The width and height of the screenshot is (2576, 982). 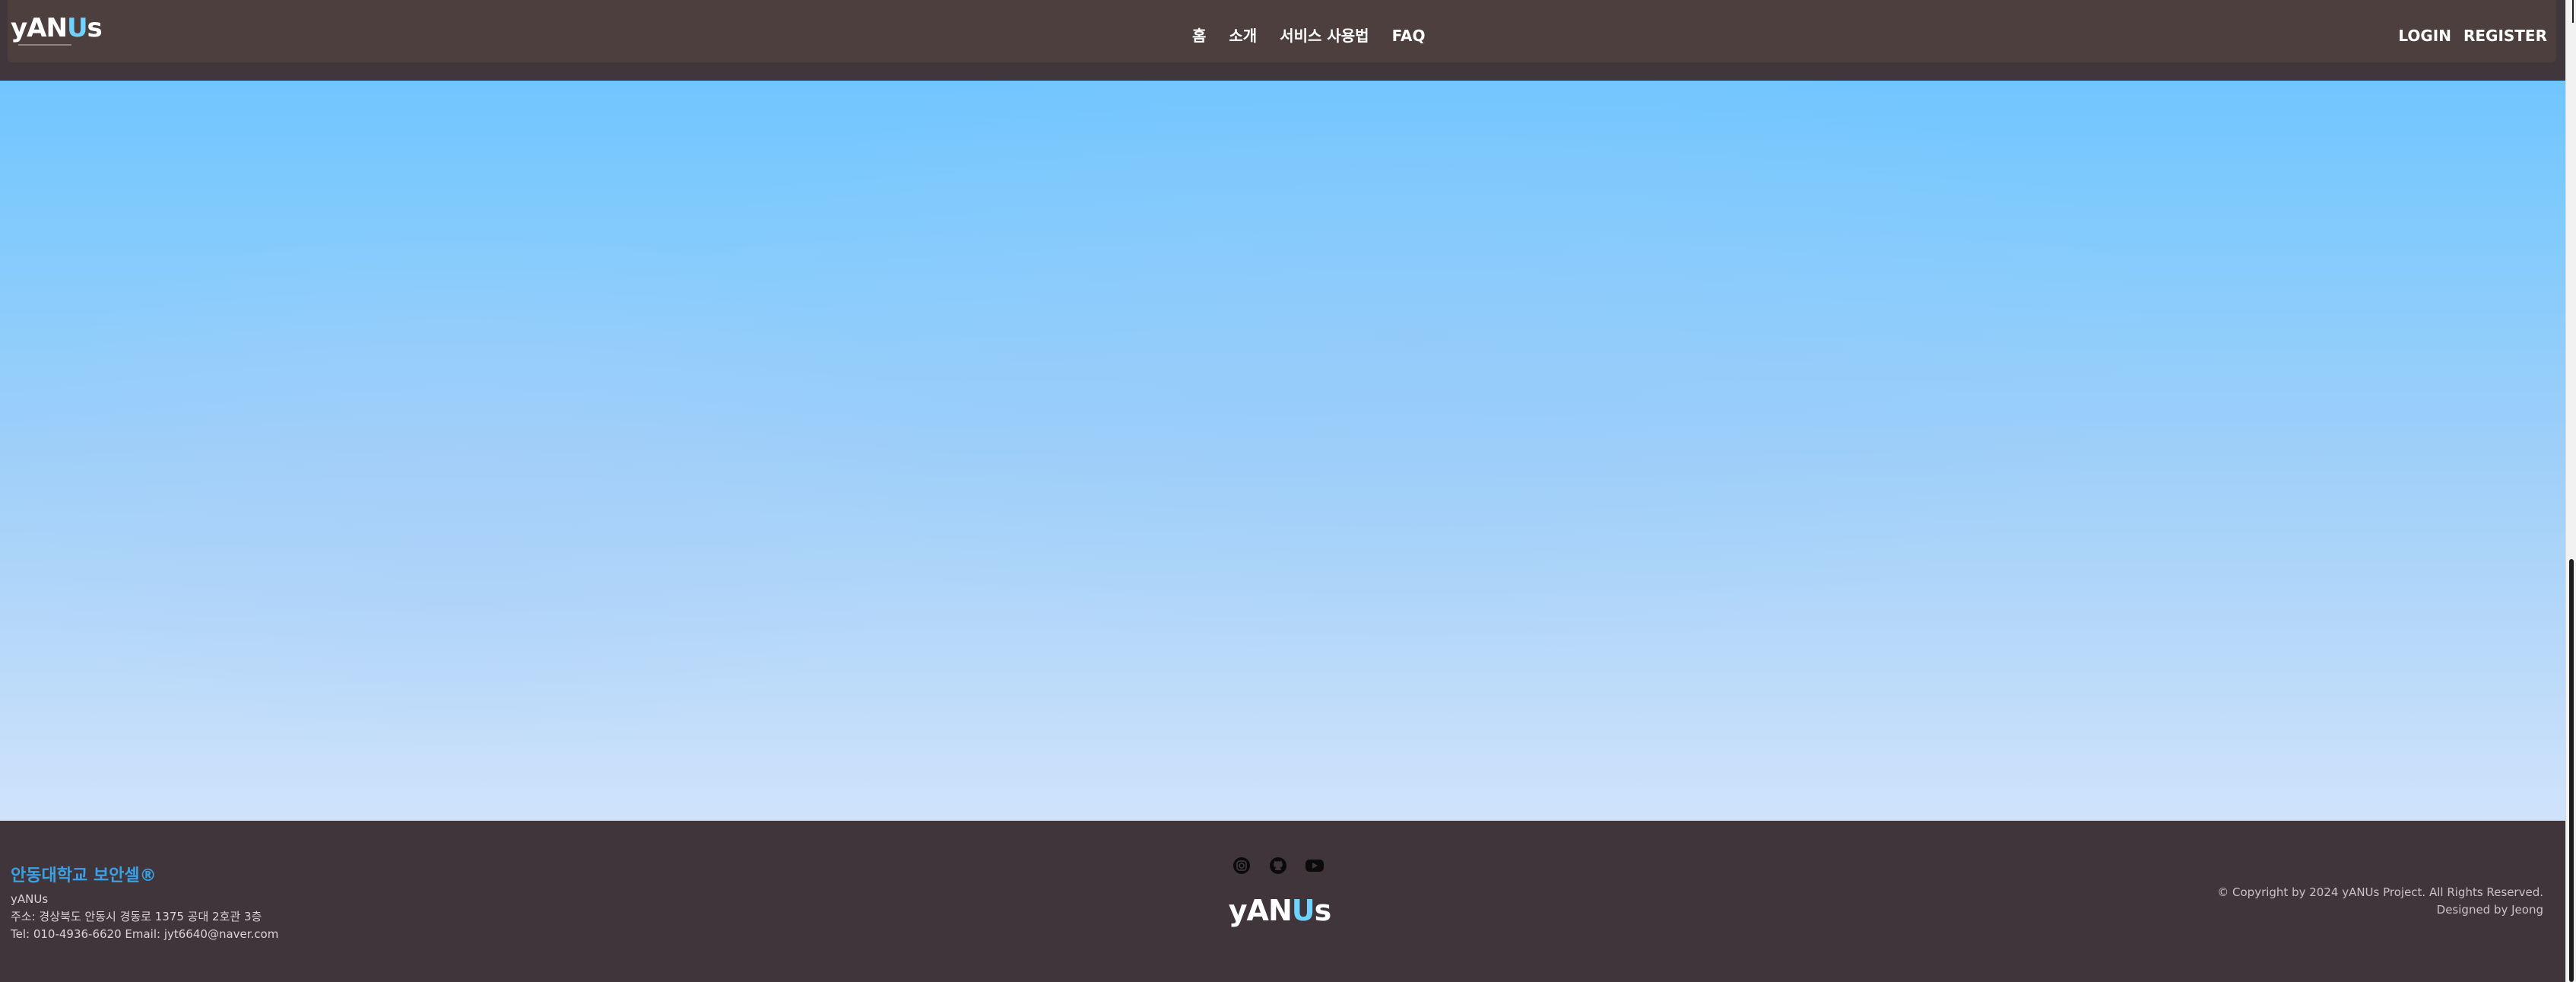 What do you see at coordinates (2571, 771) in the screenshot?
I see `scrollbar-thumb` at bounding box center [2571, 771].